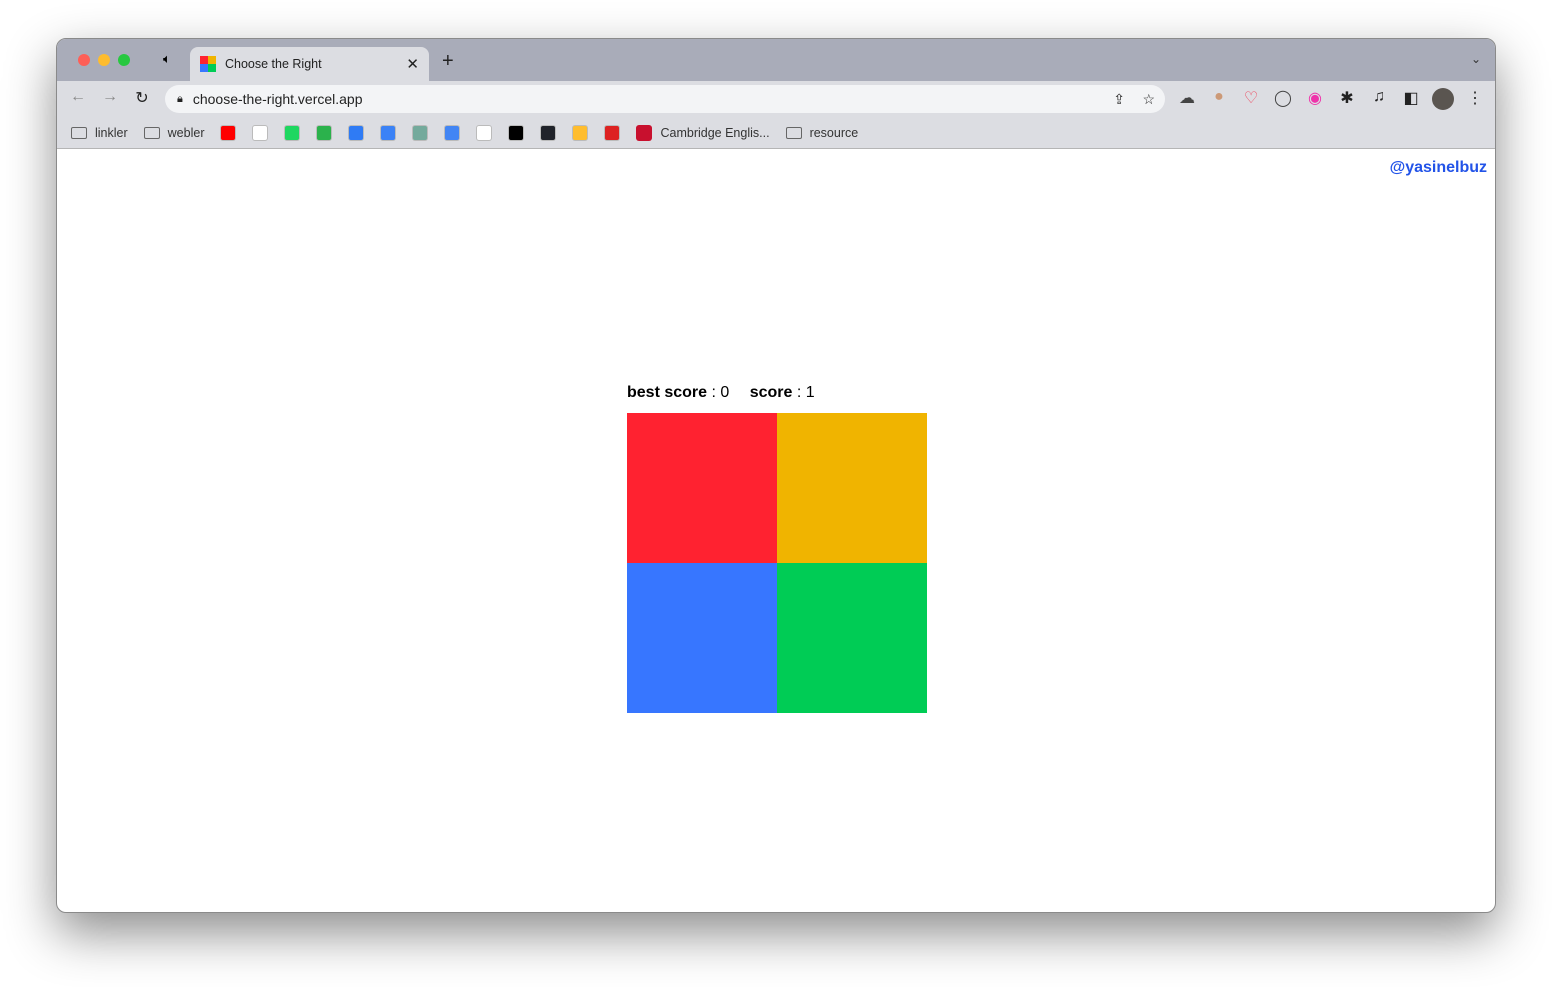 The width and height of the screenshot is (1552, 987). Describe the element at coordinates (208, 64) in the screenshot. I see `favicon` at that location.